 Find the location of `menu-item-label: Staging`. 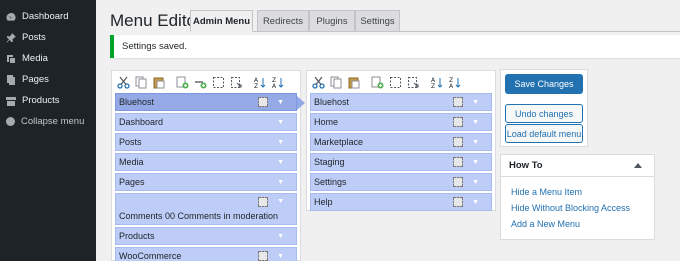

menu-item-label: Staging is located at coordinates (329, 162).